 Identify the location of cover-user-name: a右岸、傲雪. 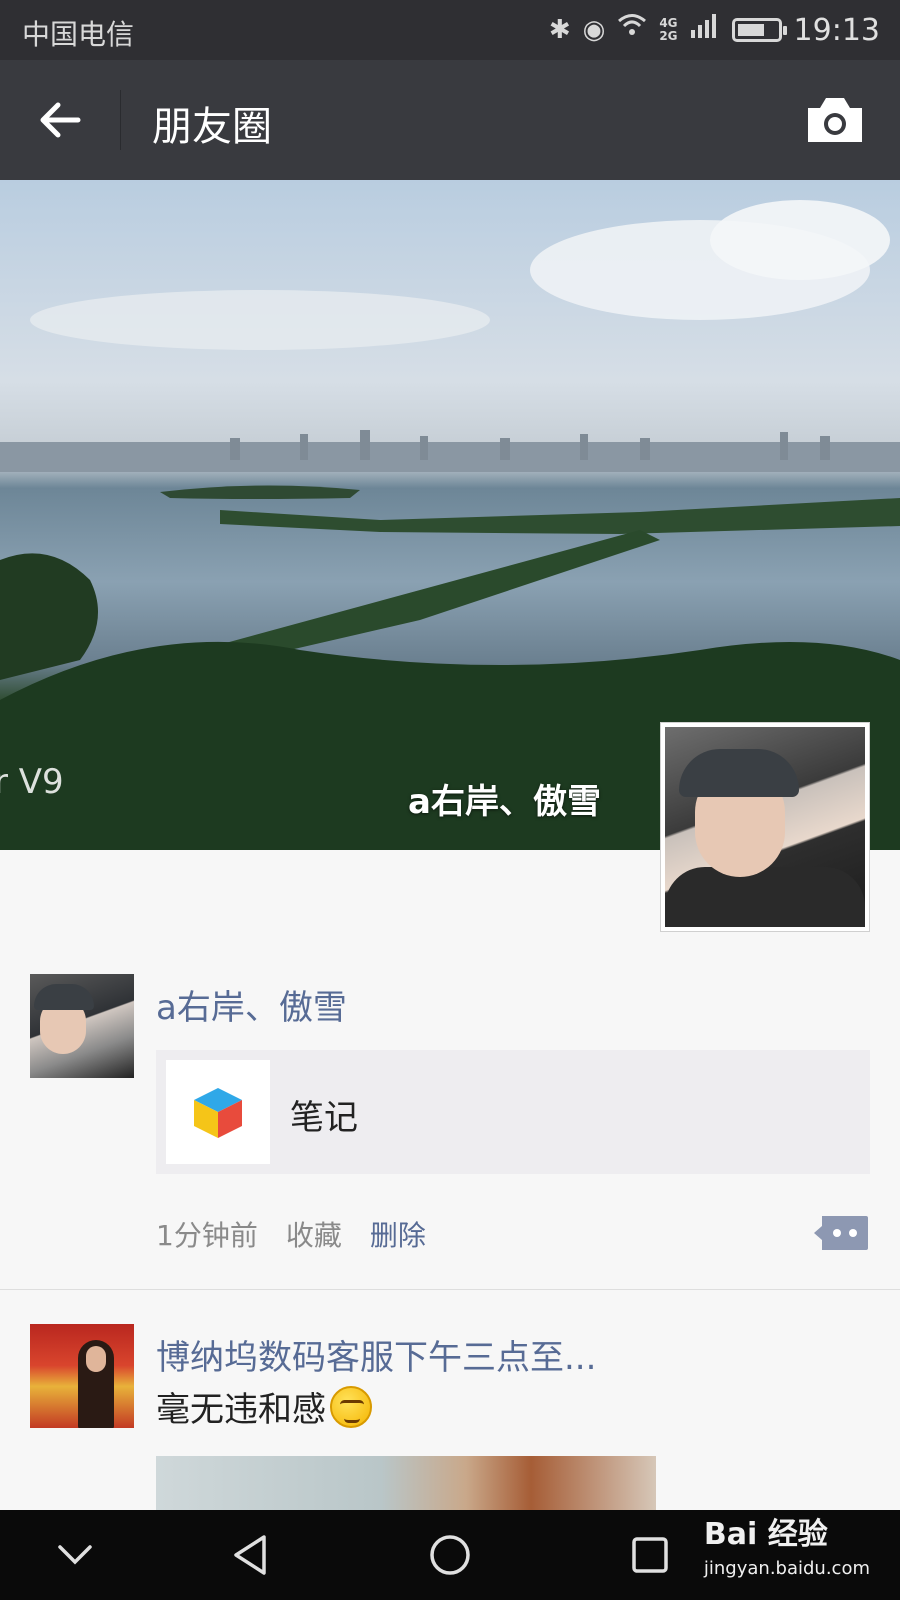
(504, 802).